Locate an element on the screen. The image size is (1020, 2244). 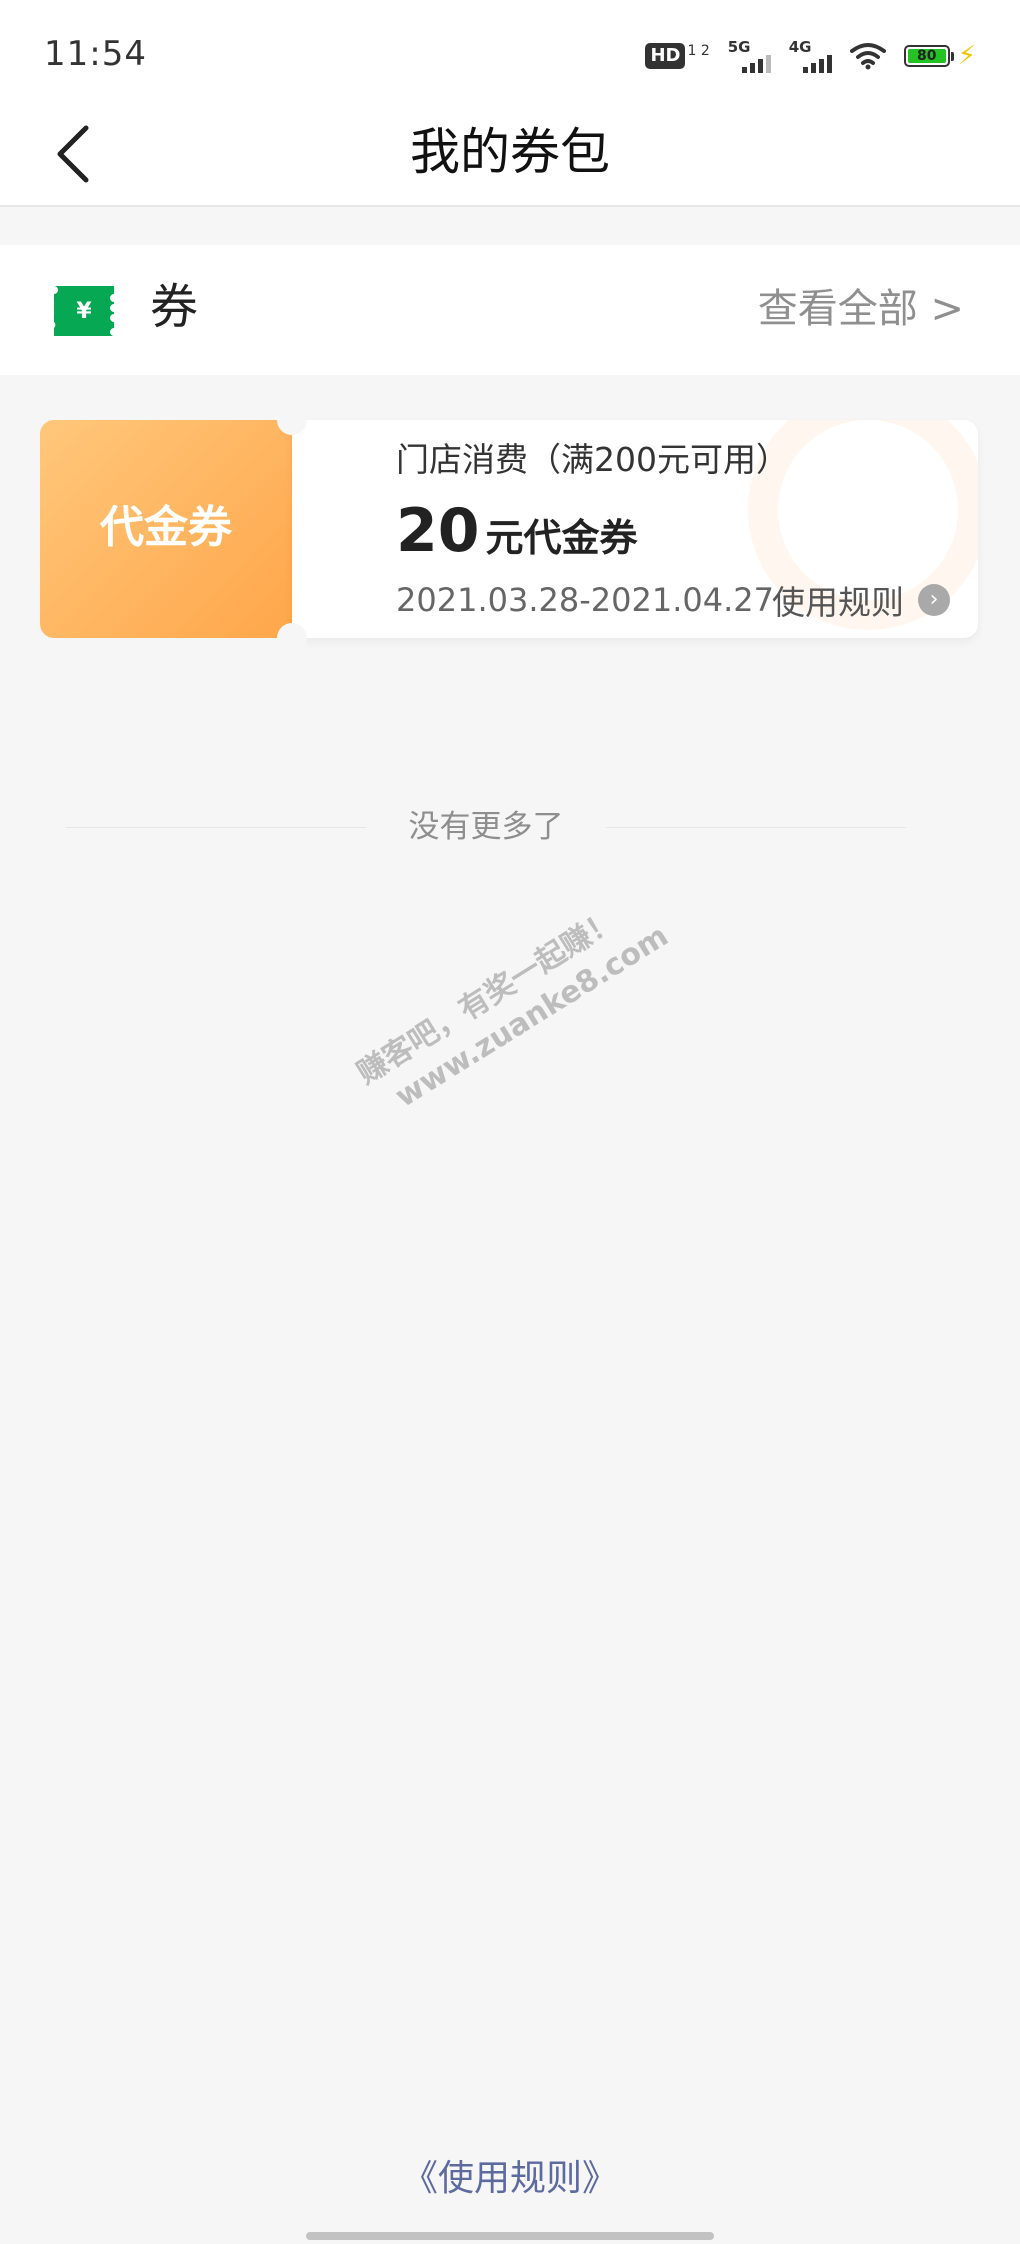
coupon-rules-link: 使用规则 › is located at coordinates (861, 600).